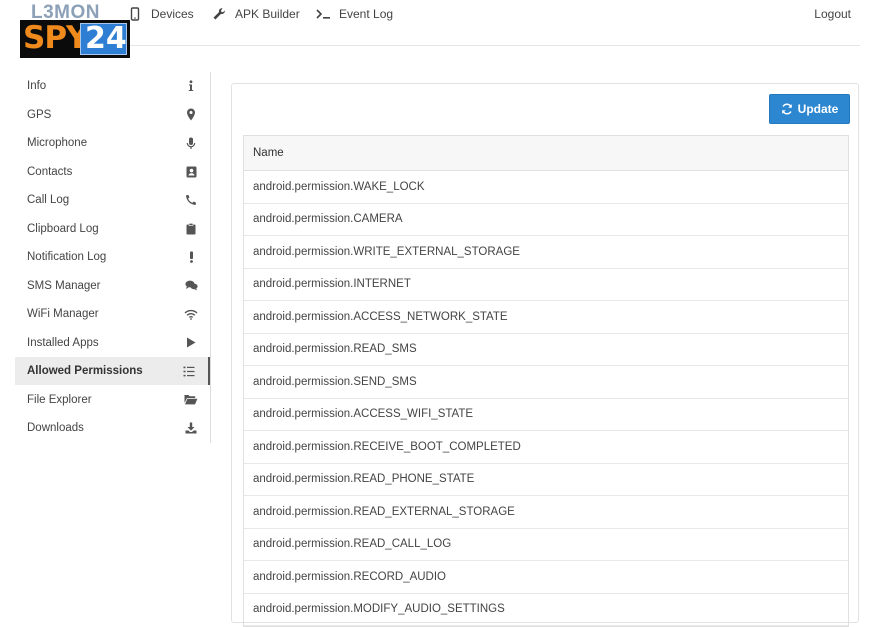  I want to click on navbar-divider, so click(440, 45).